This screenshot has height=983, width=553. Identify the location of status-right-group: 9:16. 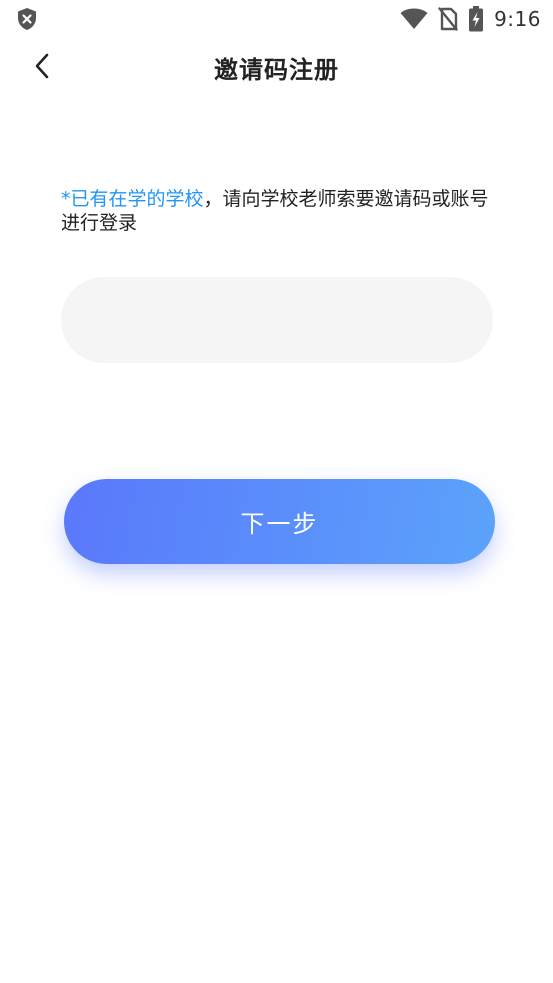
(470, 19).